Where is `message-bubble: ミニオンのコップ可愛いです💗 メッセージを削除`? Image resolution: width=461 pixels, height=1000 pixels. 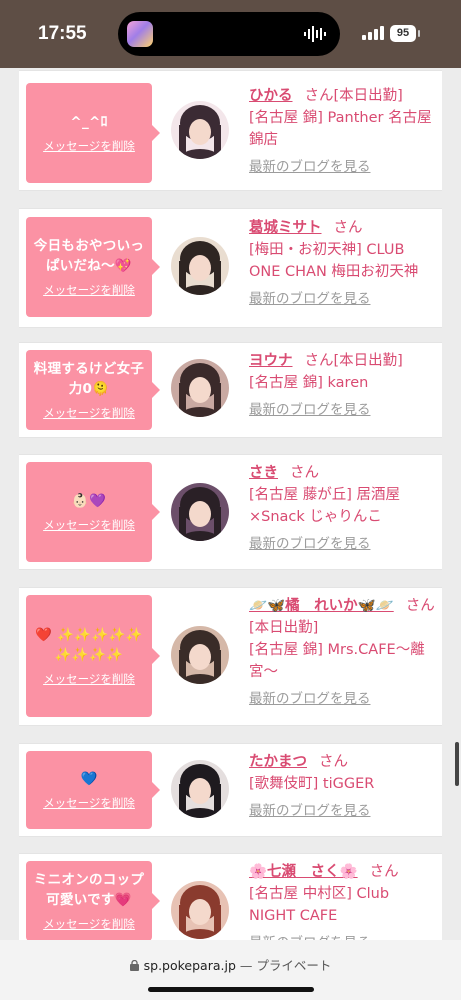 message-bubble: ミニオンのコップ可愛いです💗 メッセージを削除 is located at coordinates (93, 901).